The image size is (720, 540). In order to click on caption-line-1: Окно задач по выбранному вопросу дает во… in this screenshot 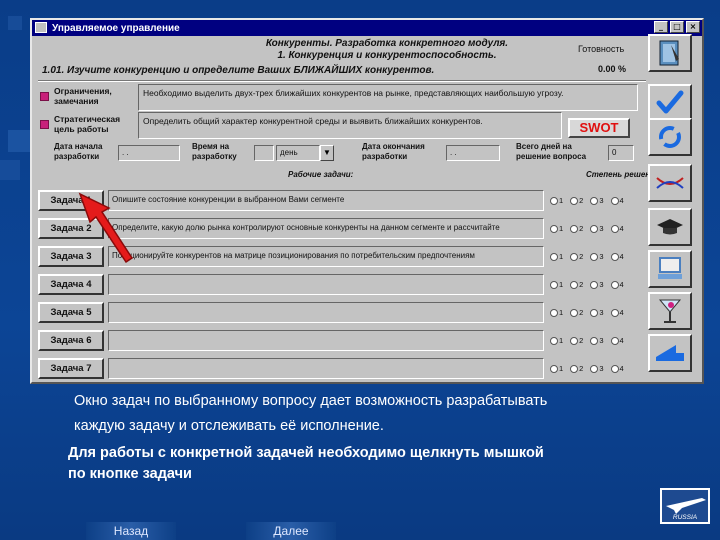, I will do `click(311, 401)`.